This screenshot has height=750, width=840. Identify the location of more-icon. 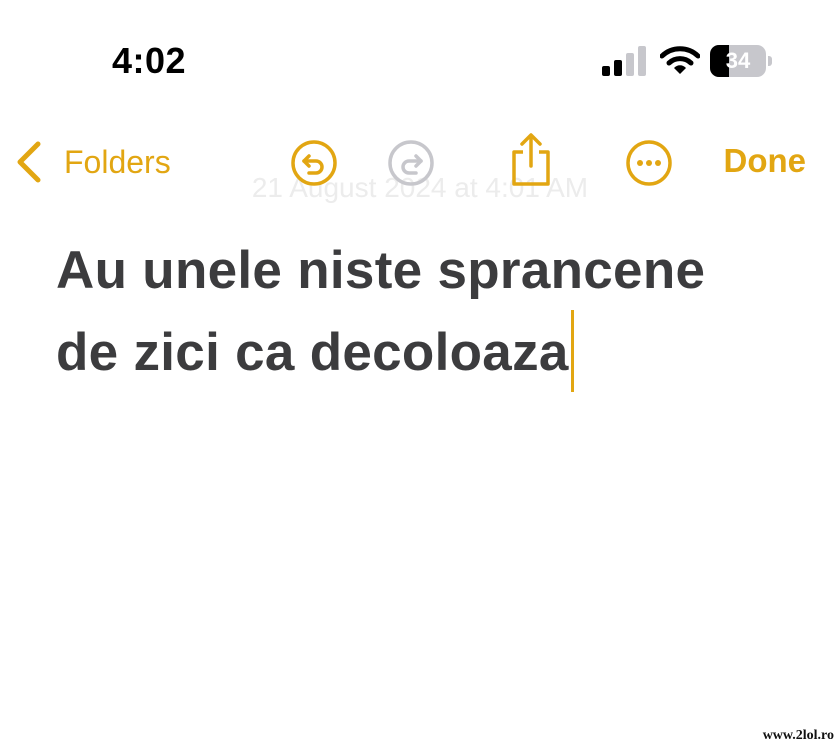
(649, 163).